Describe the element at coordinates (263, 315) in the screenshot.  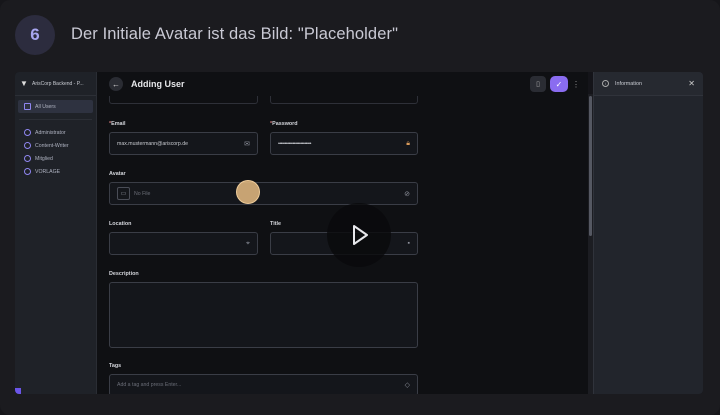
I see `description-textarea` at that location.